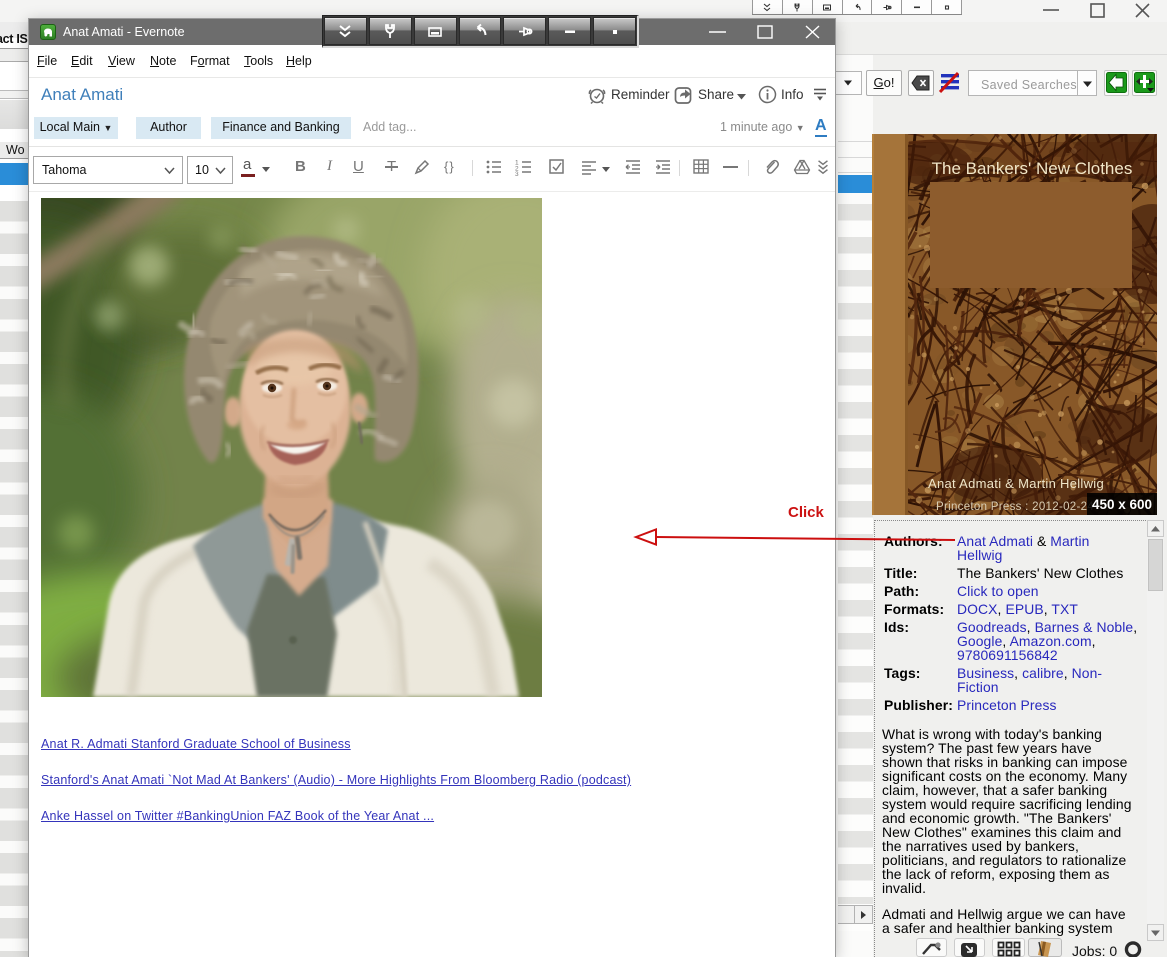 Image resolution: width=1167 pixels, height=957 pixels. What do you see at coordinates (1016, 483) in the screenshot?
I see `svg-text: Anat Admati & Martin Hellwig` at bounding box center [1016, 483].